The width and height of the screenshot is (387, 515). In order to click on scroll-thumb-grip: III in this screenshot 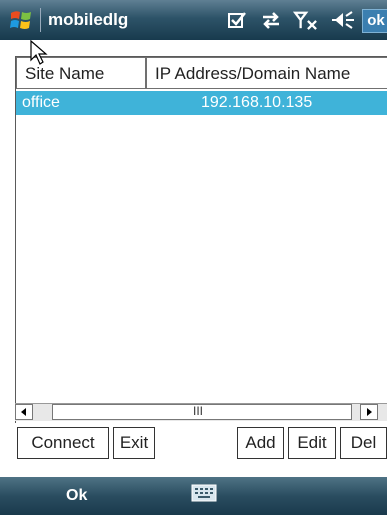, I will do `click(198, 411)`.